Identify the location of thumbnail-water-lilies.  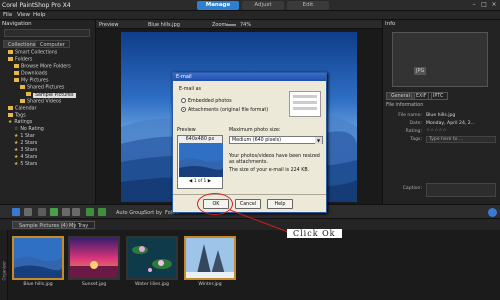
(152, 258).